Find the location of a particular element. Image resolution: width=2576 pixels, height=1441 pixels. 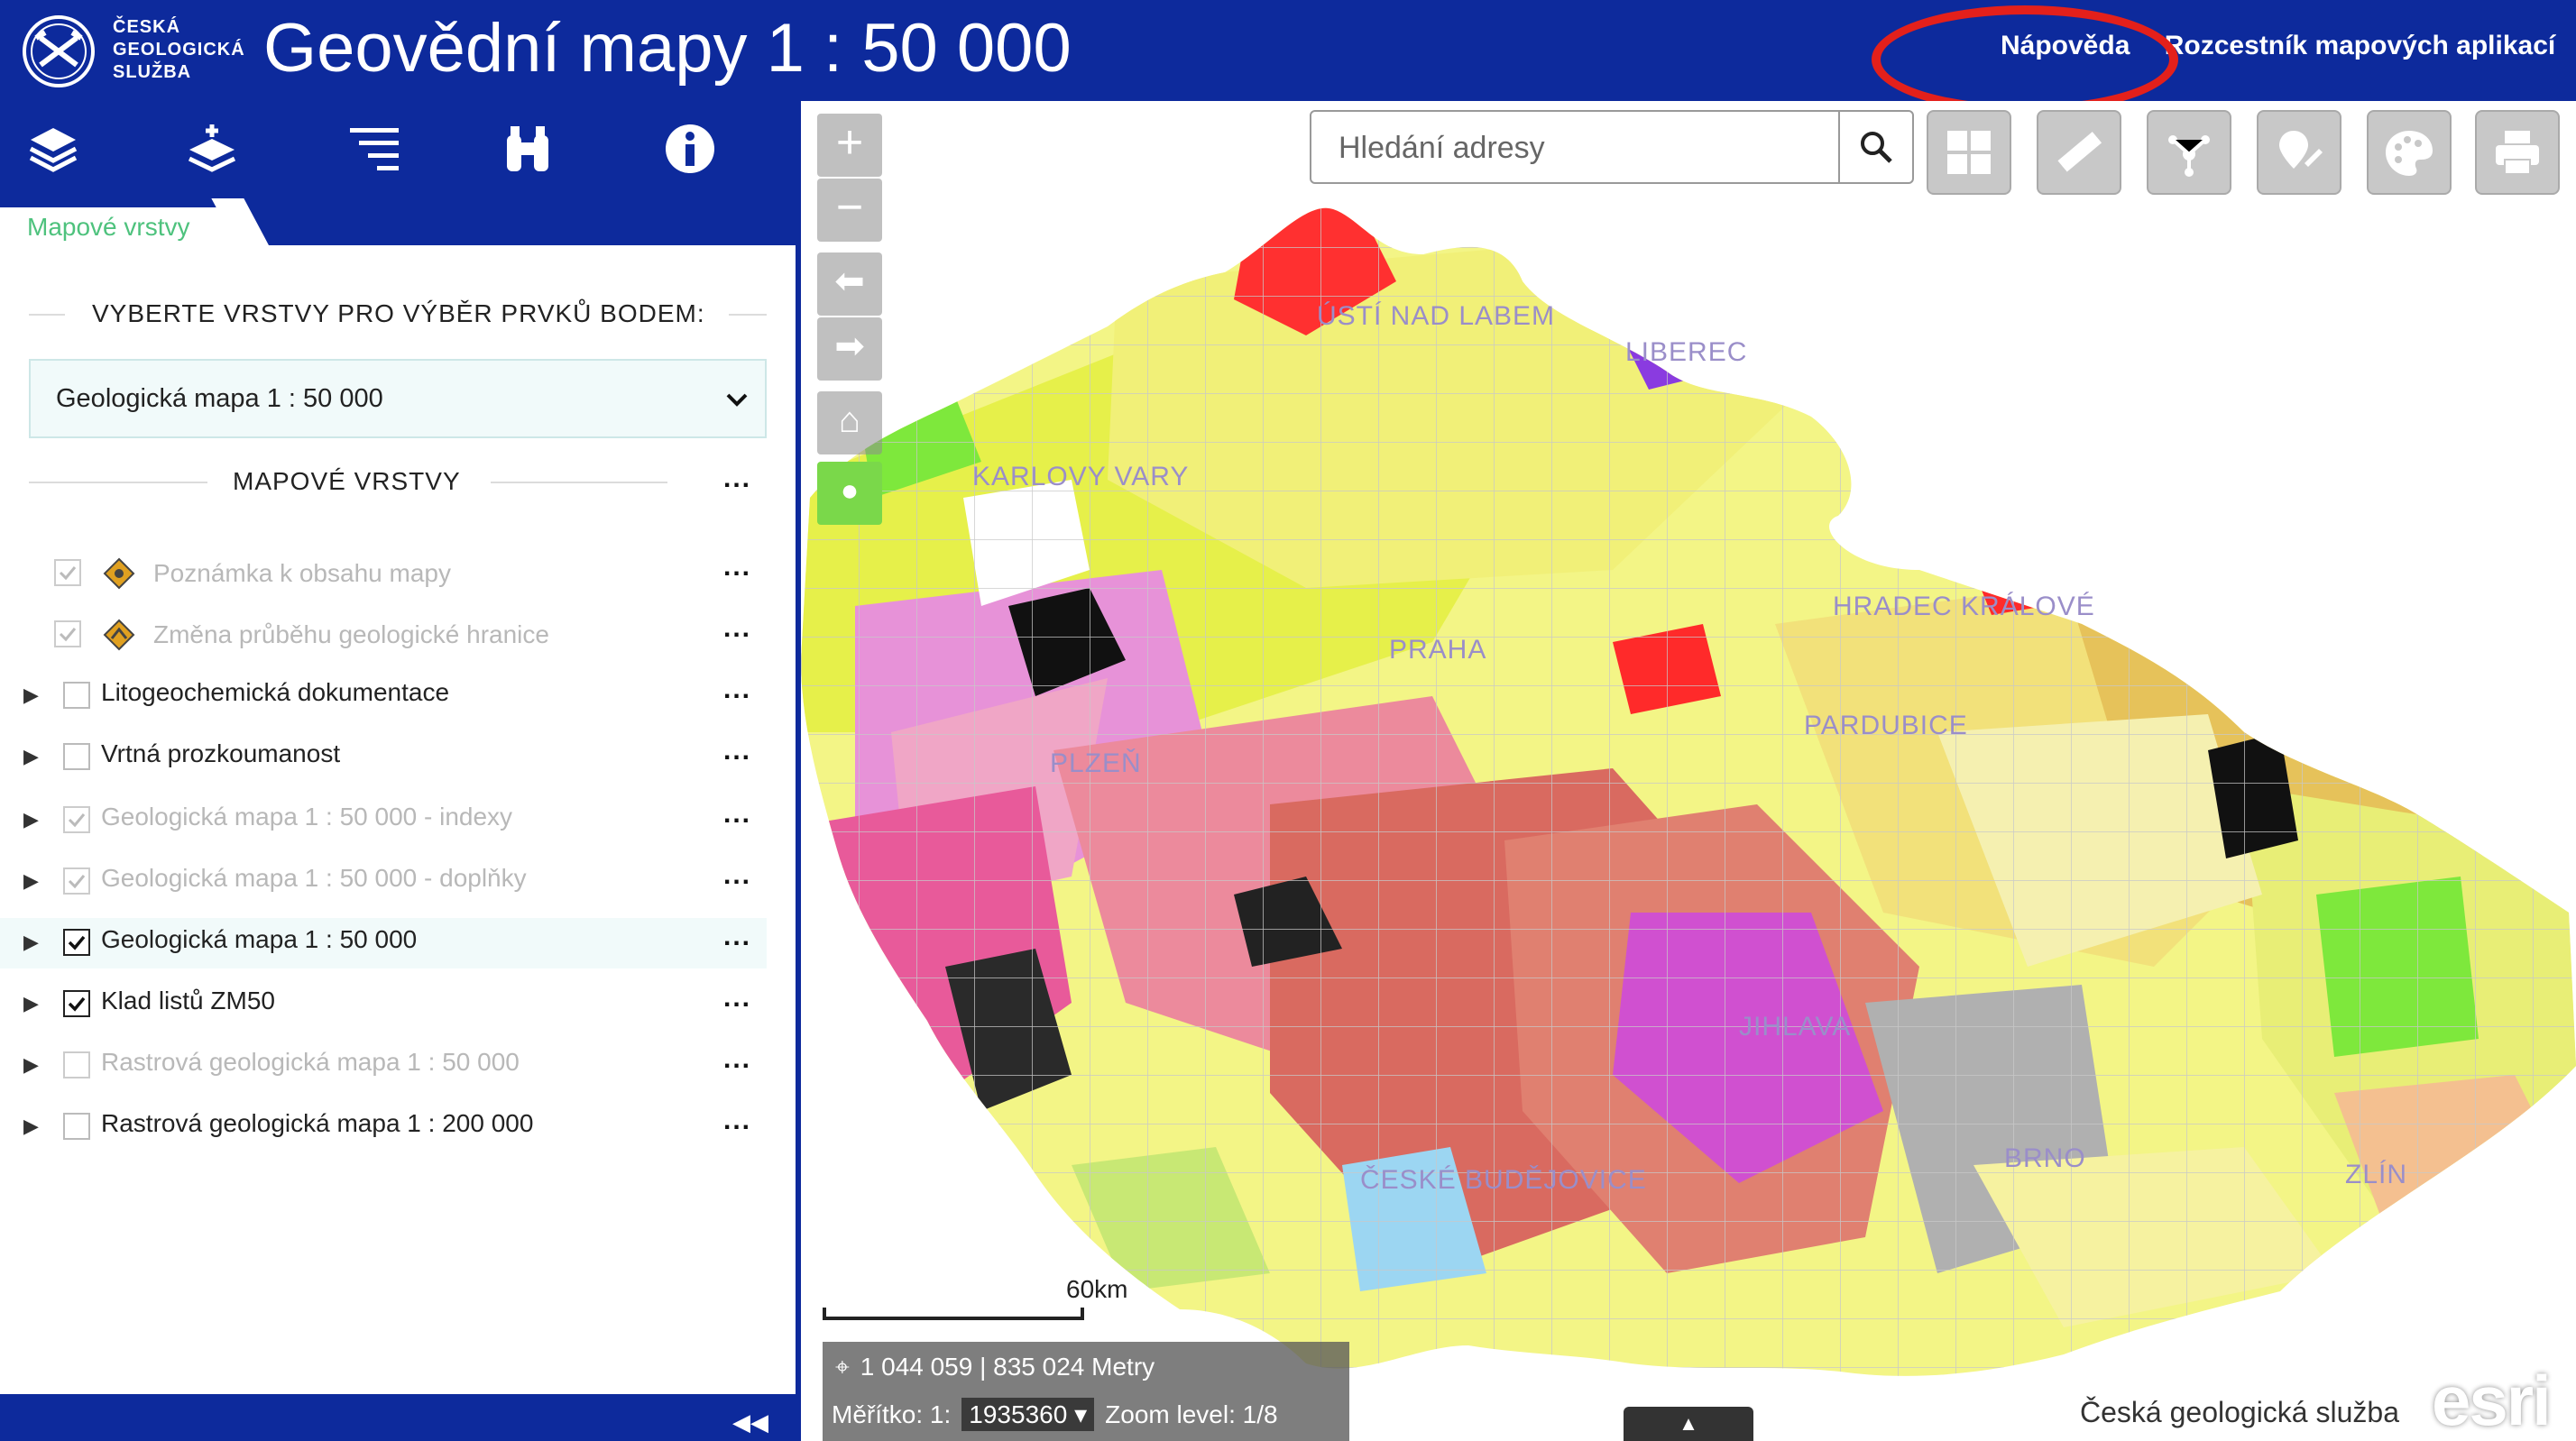

app-title: Geovědní mapy 1 : 50 000 is located at coordinates (667, 48).